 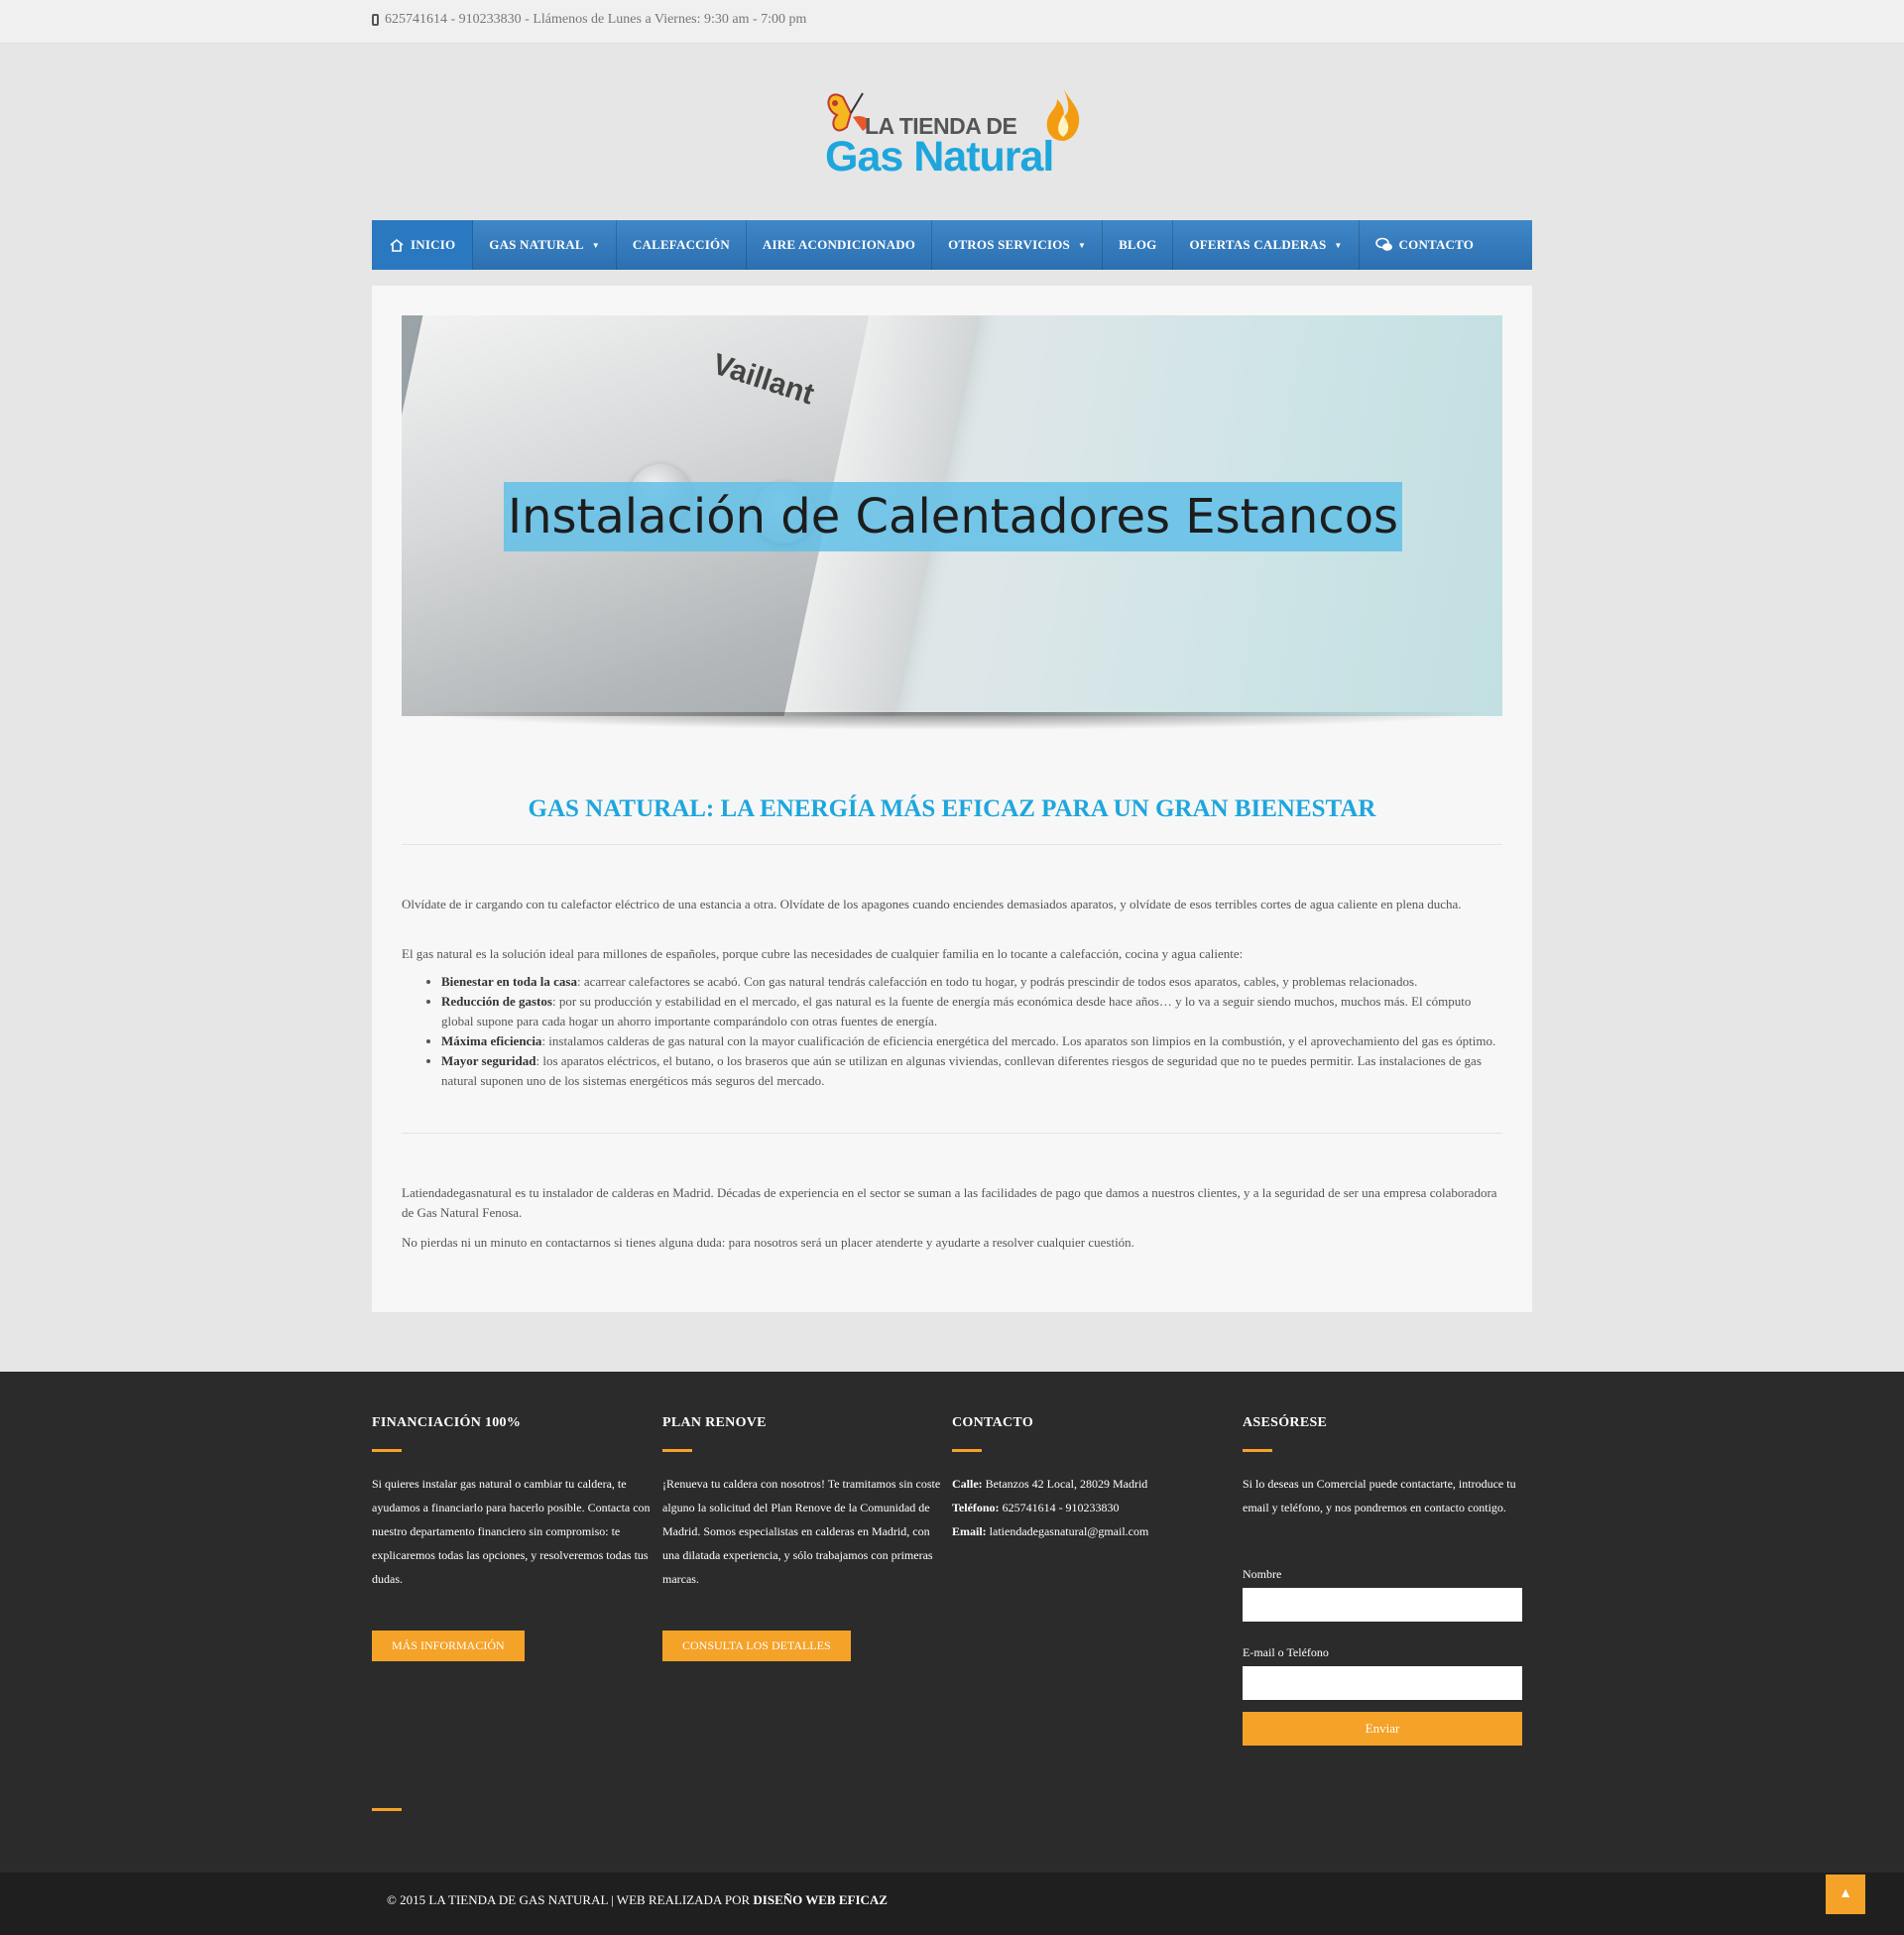 I want to click on benefit-title: Máxima eficiencia, so click(x=491, y=1040).